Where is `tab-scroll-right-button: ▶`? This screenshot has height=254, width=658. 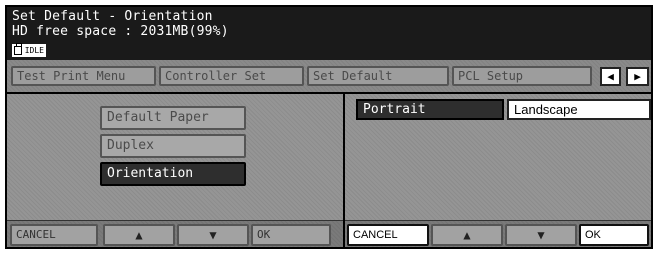
tab-scroll-right-button: ▶ is located at coordinates (637, 76).